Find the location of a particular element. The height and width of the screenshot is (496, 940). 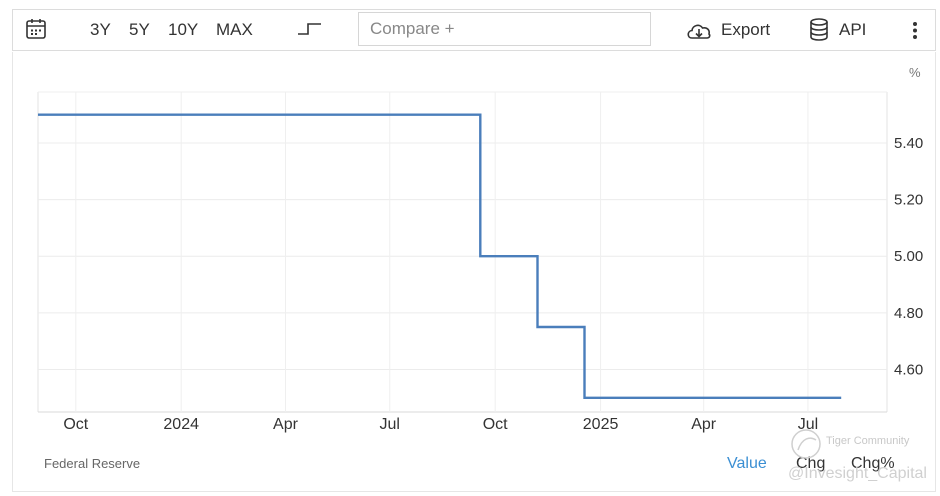

value-tab: Value is located at coordinates (747, 464).